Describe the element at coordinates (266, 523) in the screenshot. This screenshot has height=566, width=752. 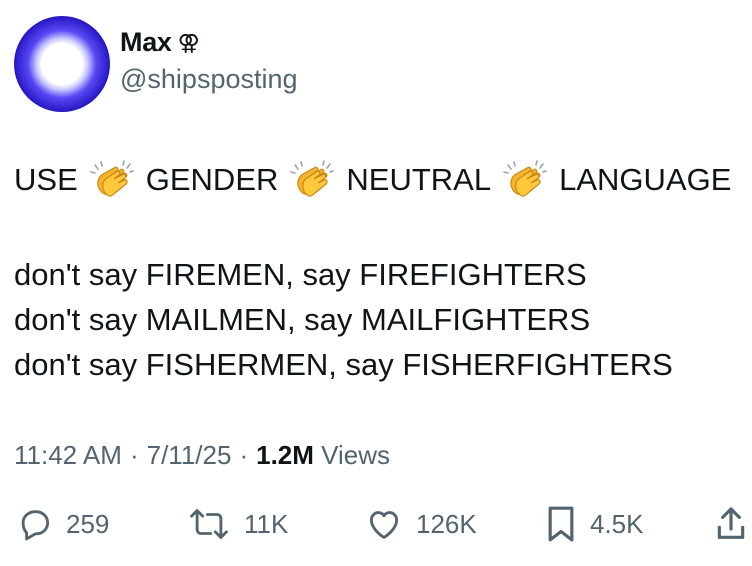
I see `repost-count: 11K` at that location.